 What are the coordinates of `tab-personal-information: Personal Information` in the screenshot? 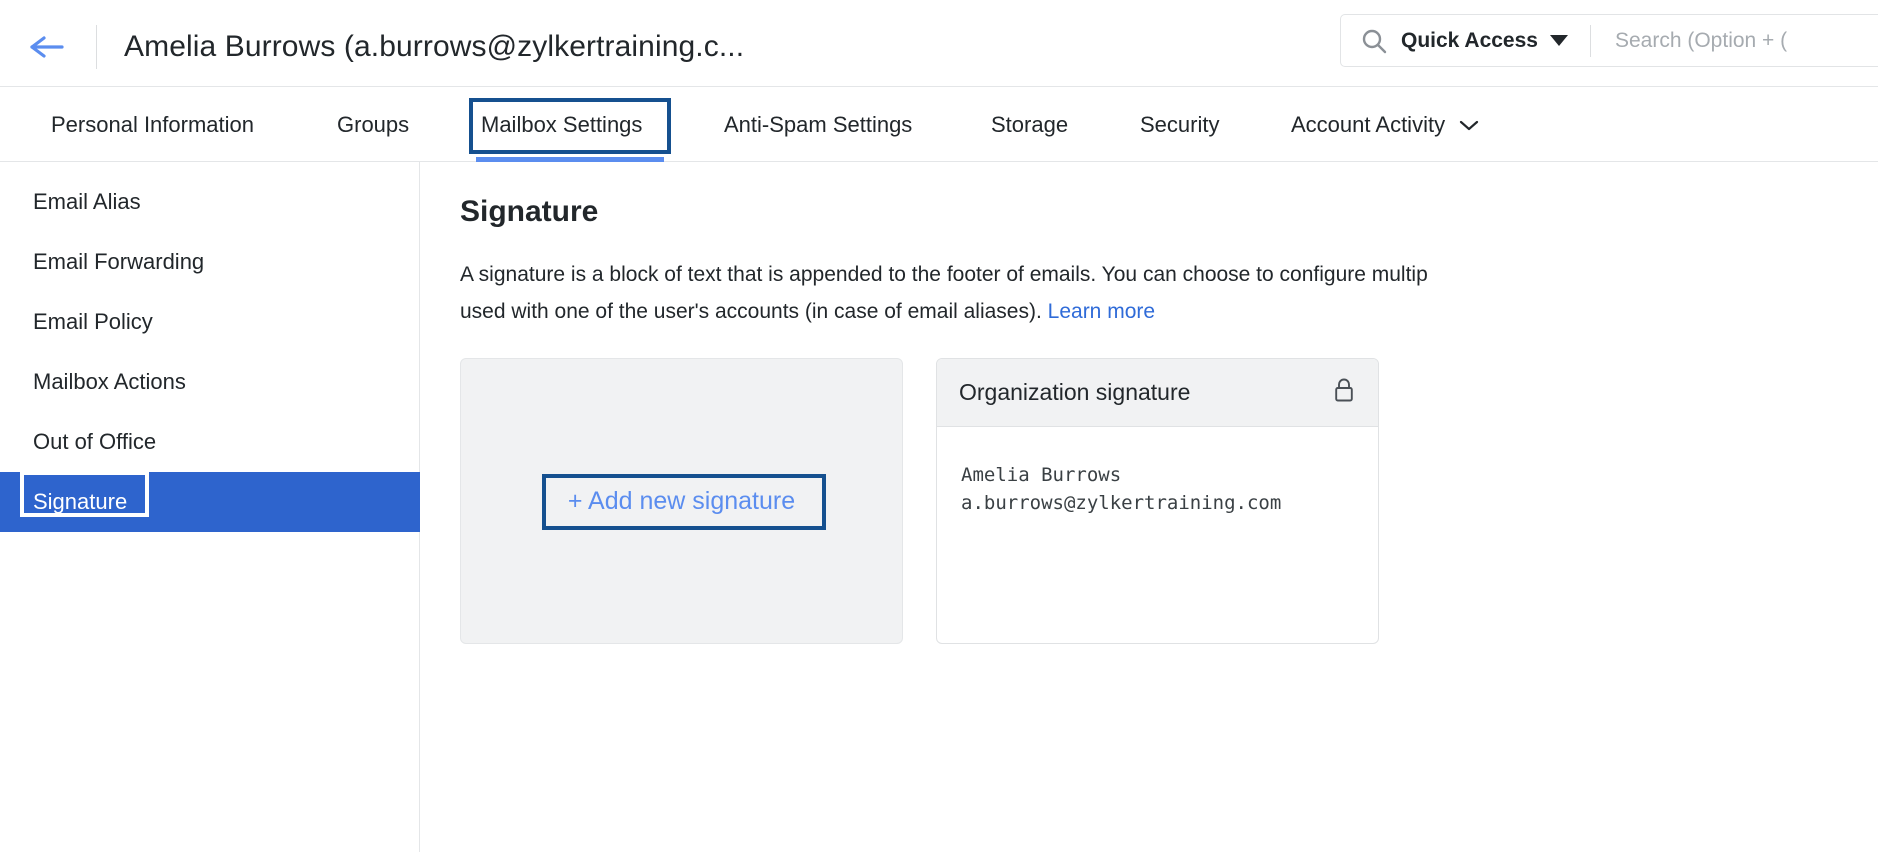 It's located at (152, 125).